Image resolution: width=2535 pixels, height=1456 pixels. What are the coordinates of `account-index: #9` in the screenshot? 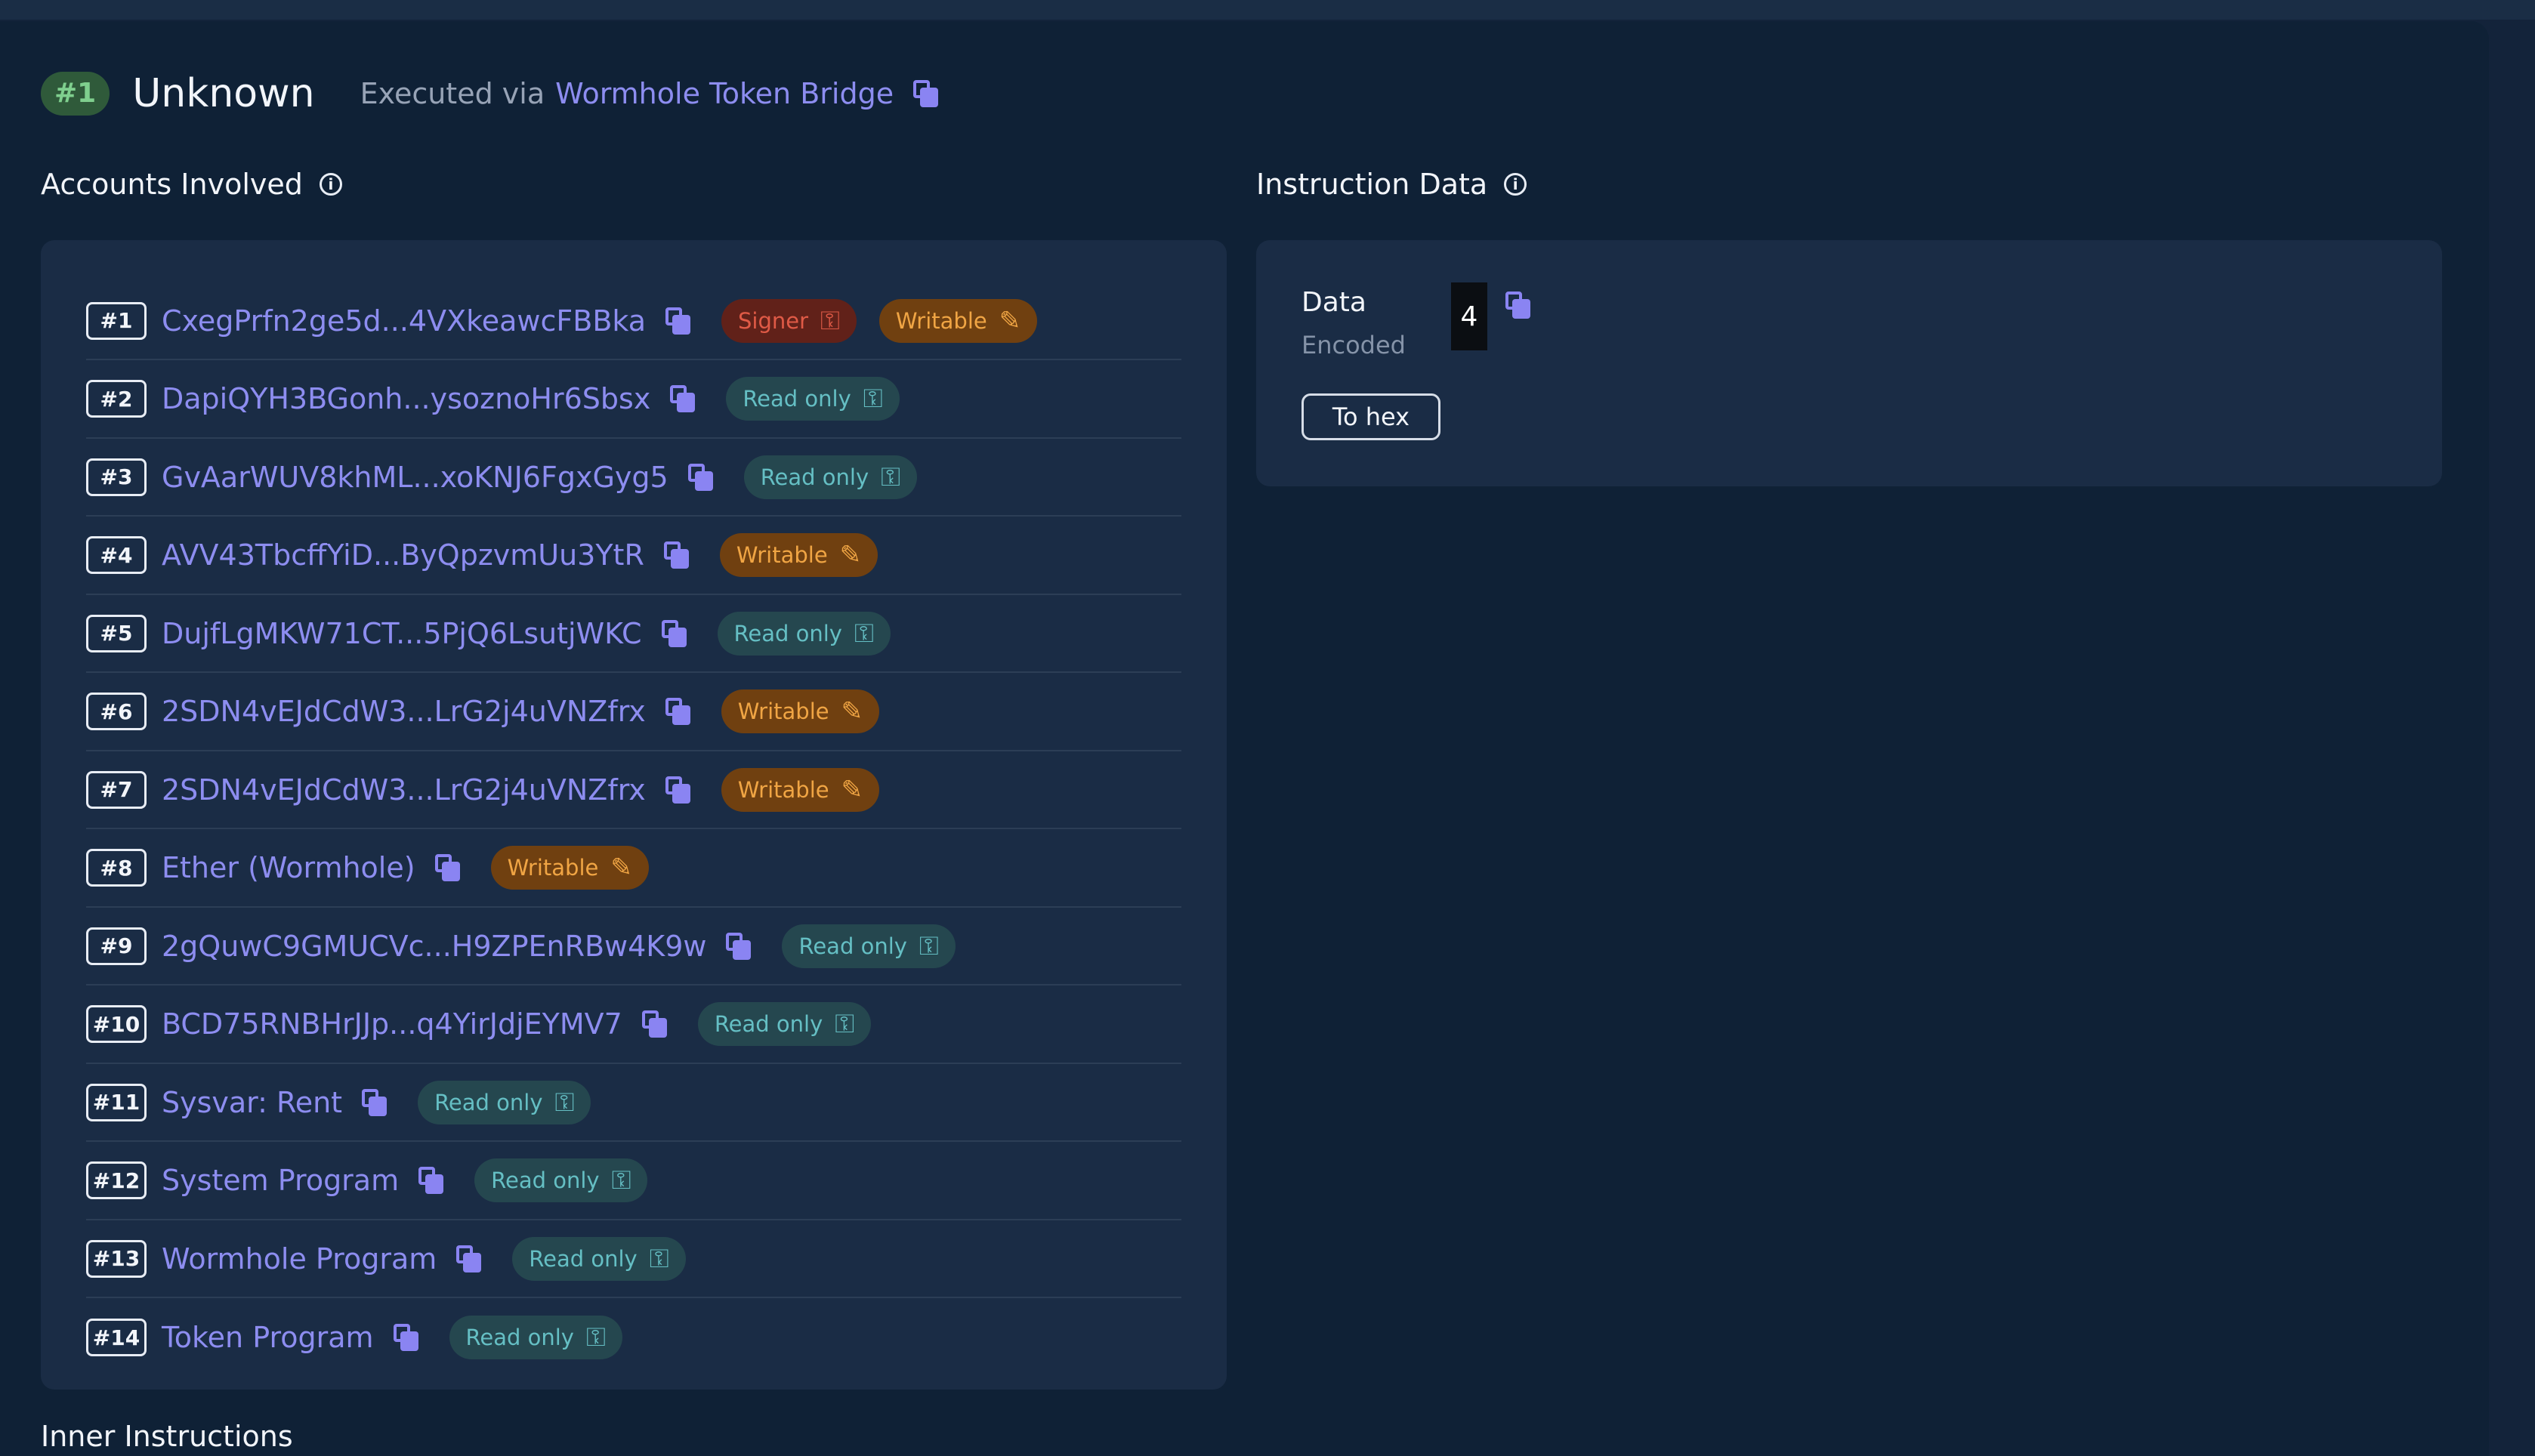 It's located at (117, 946).